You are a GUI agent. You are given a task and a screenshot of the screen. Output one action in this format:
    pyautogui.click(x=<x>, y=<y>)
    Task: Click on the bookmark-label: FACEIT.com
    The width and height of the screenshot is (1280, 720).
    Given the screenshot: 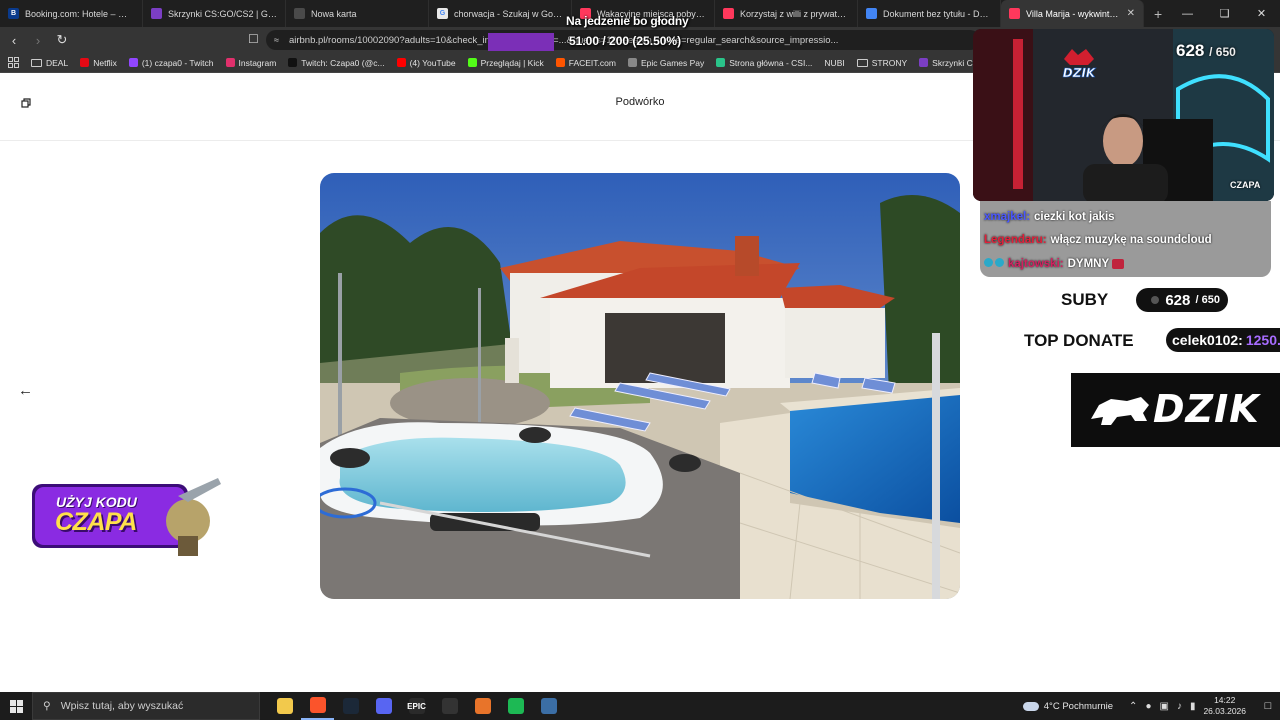 What is the action you would take?
    pyautogui.click(x=592, y=62)
    